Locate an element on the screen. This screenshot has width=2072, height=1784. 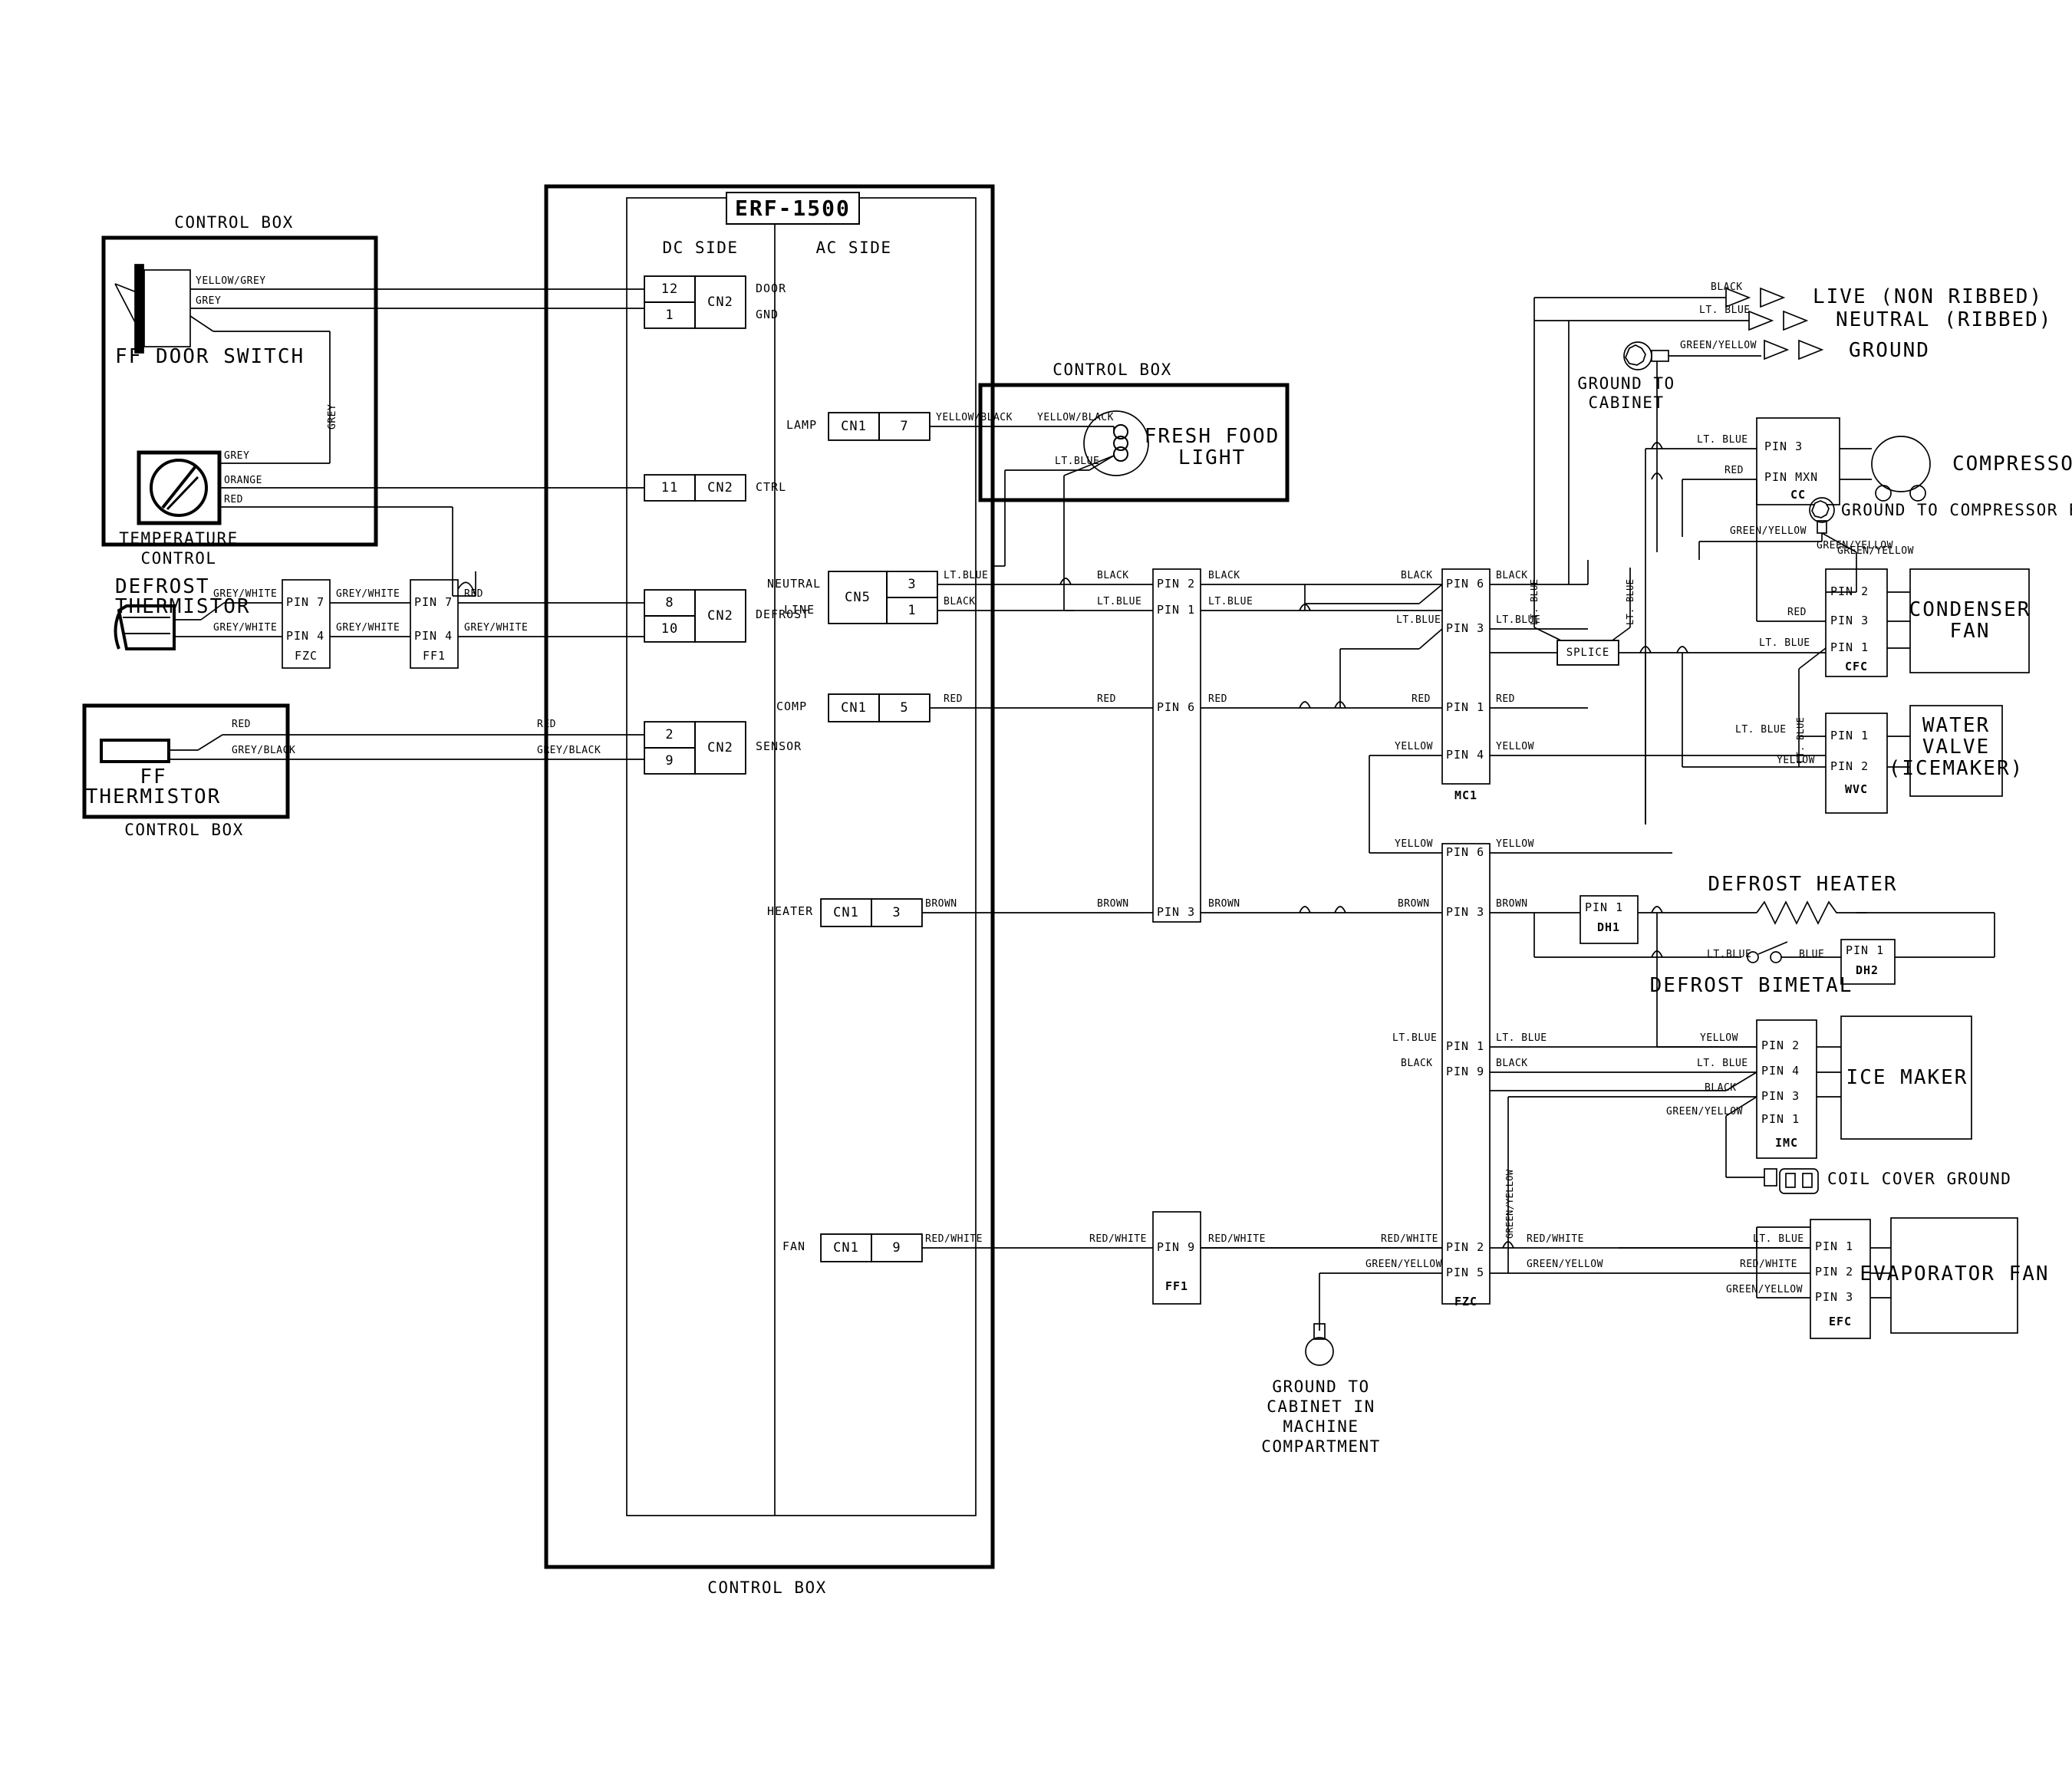
wire-fzc-redwhite-right: RED/WHITE is located at coordinates (1555, 1239).